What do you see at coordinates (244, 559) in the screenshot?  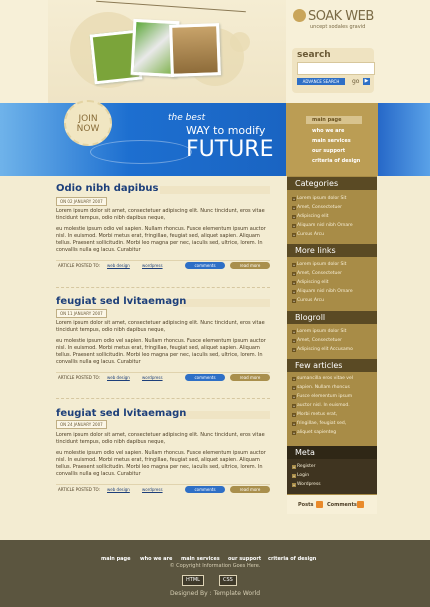 I see `footer-link-our-support: our support` at bounding box center [244, 559].